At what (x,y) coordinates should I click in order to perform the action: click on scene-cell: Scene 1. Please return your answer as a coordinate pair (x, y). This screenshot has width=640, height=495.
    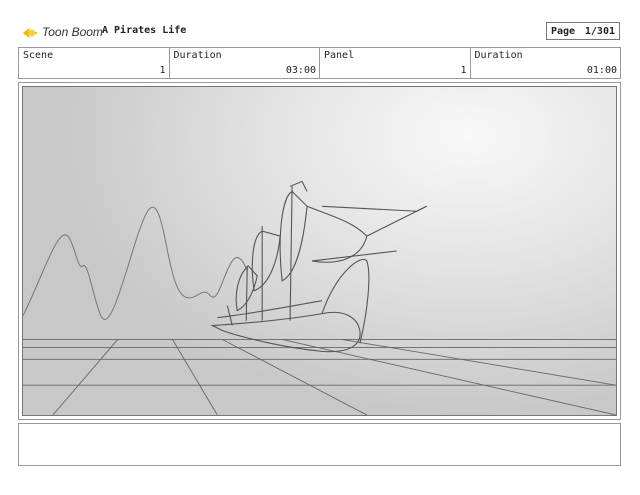
    Looking at the image, I should click on (94, 63).